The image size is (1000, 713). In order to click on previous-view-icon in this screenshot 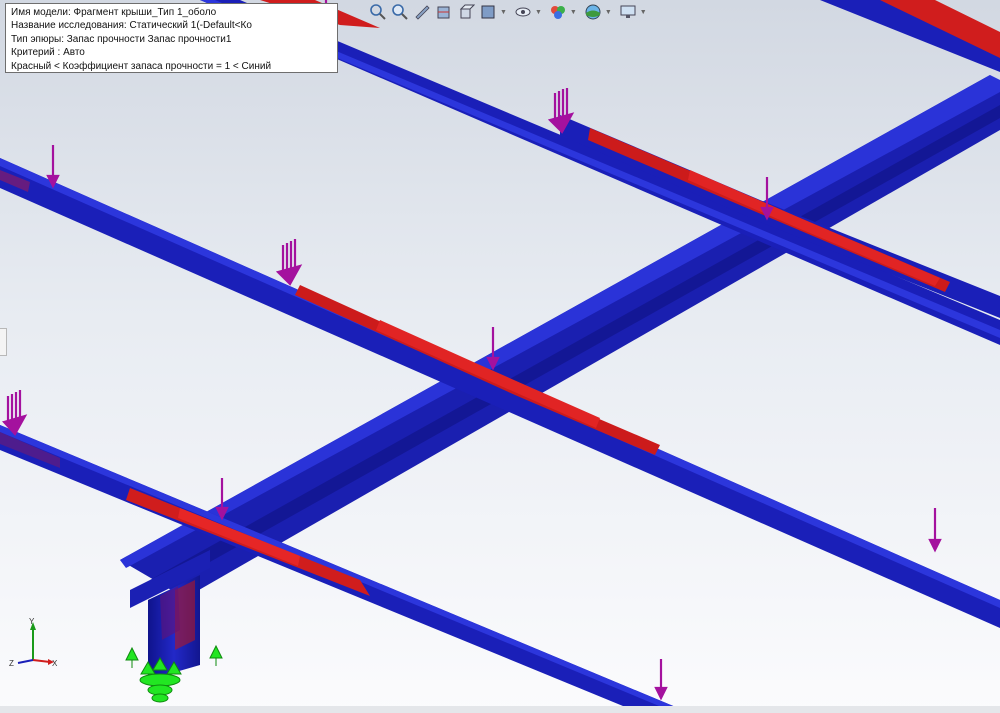, I will do `click(422, 12)`.